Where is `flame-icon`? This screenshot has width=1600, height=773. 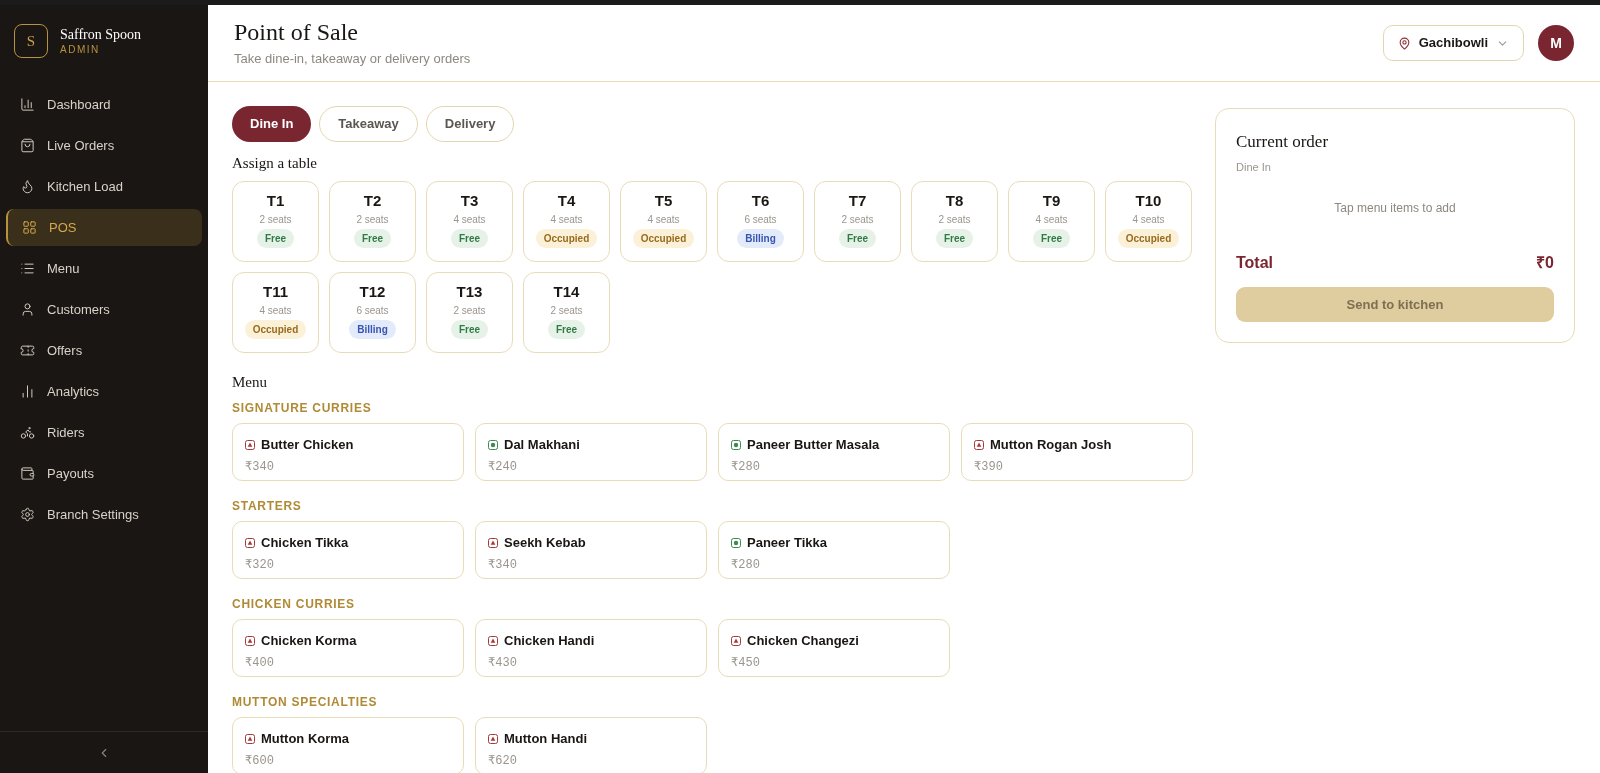
flame-icon is located at coordinates (27, 186).